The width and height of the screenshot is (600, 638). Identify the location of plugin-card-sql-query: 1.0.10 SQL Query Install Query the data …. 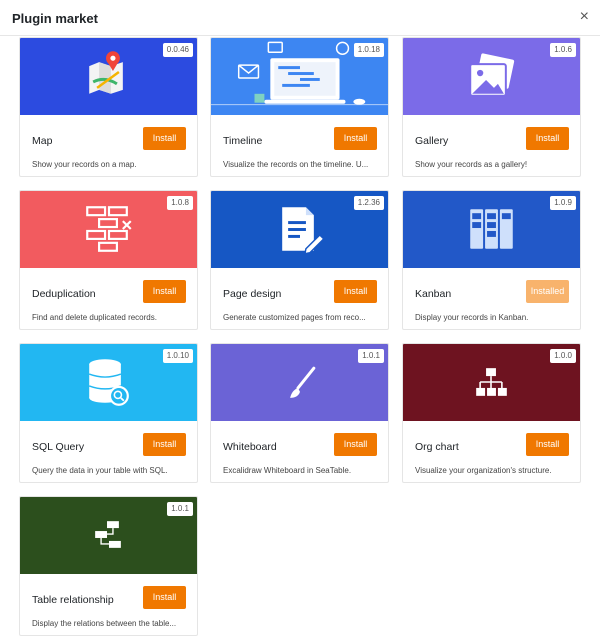
(108, 413).